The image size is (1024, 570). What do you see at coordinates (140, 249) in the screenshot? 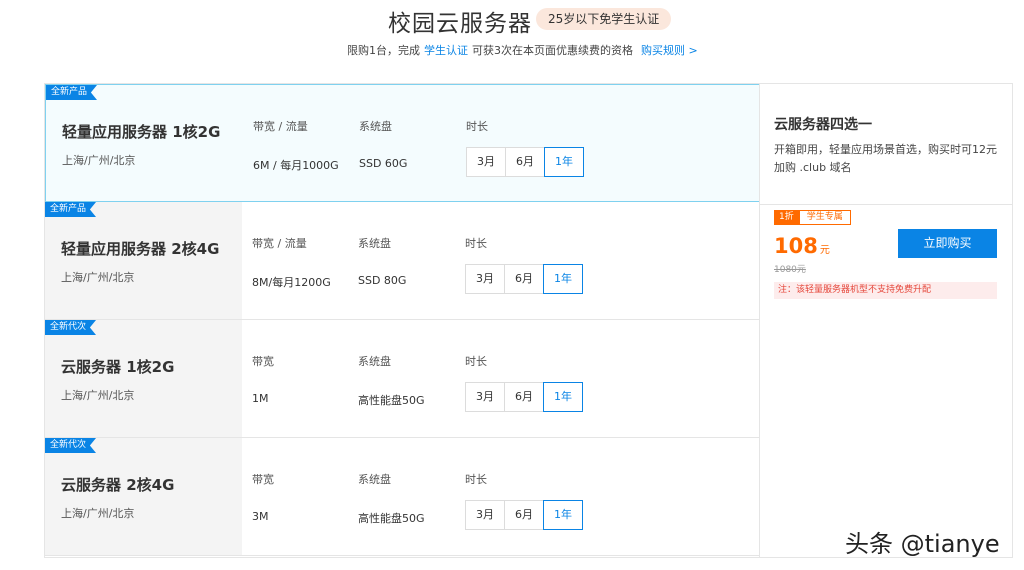
I see `product-name: 轻量应用服务器 2核4G` at bounding box center [140, 249].